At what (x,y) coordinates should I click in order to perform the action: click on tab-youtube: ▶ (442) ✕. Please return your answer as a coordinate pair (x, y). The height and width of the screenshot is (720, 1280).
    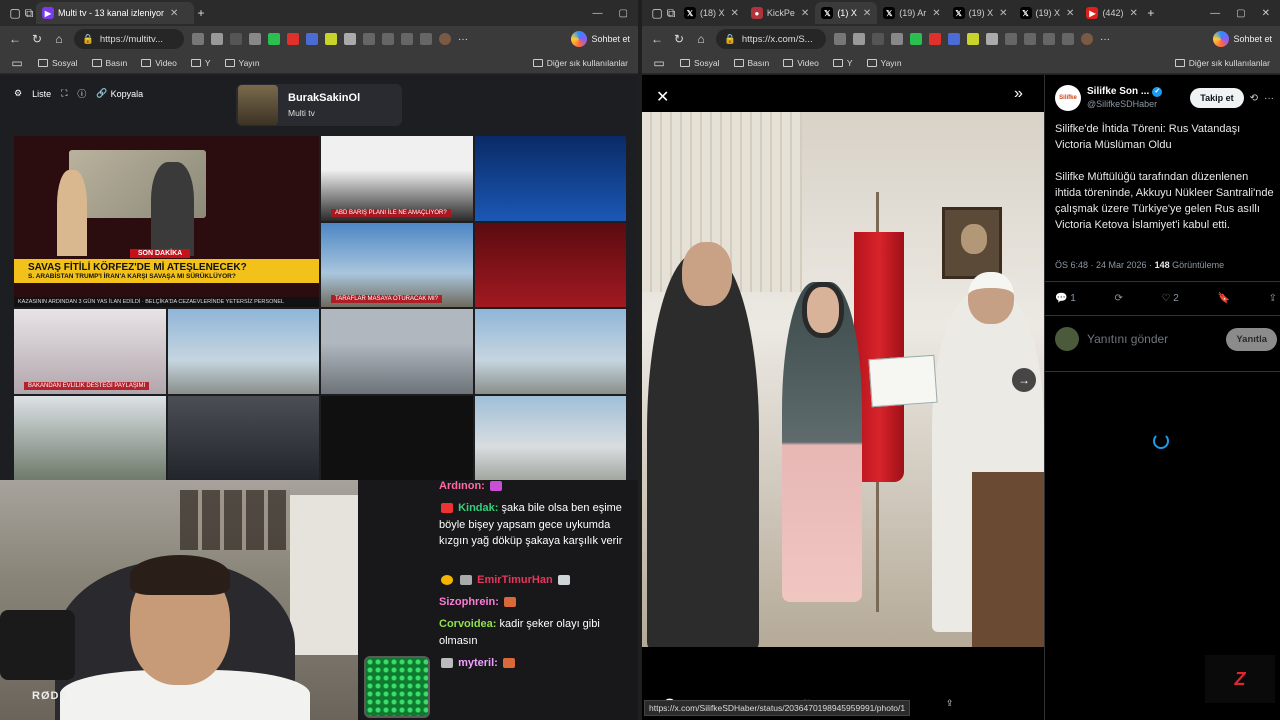
    Looking at the image, I should click on (1111, 13).